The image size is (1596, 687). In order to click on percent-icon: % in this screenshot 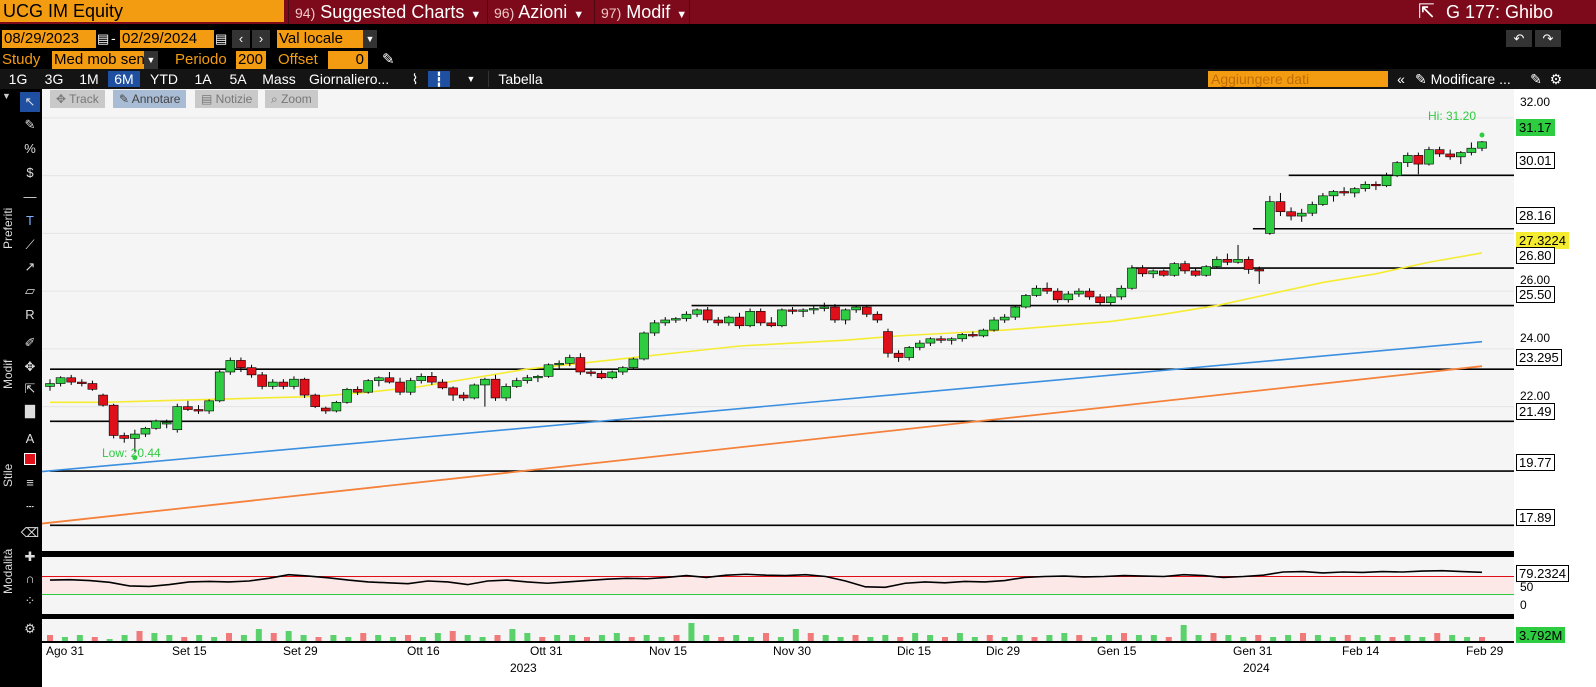, I will do `click(30, 149)`.